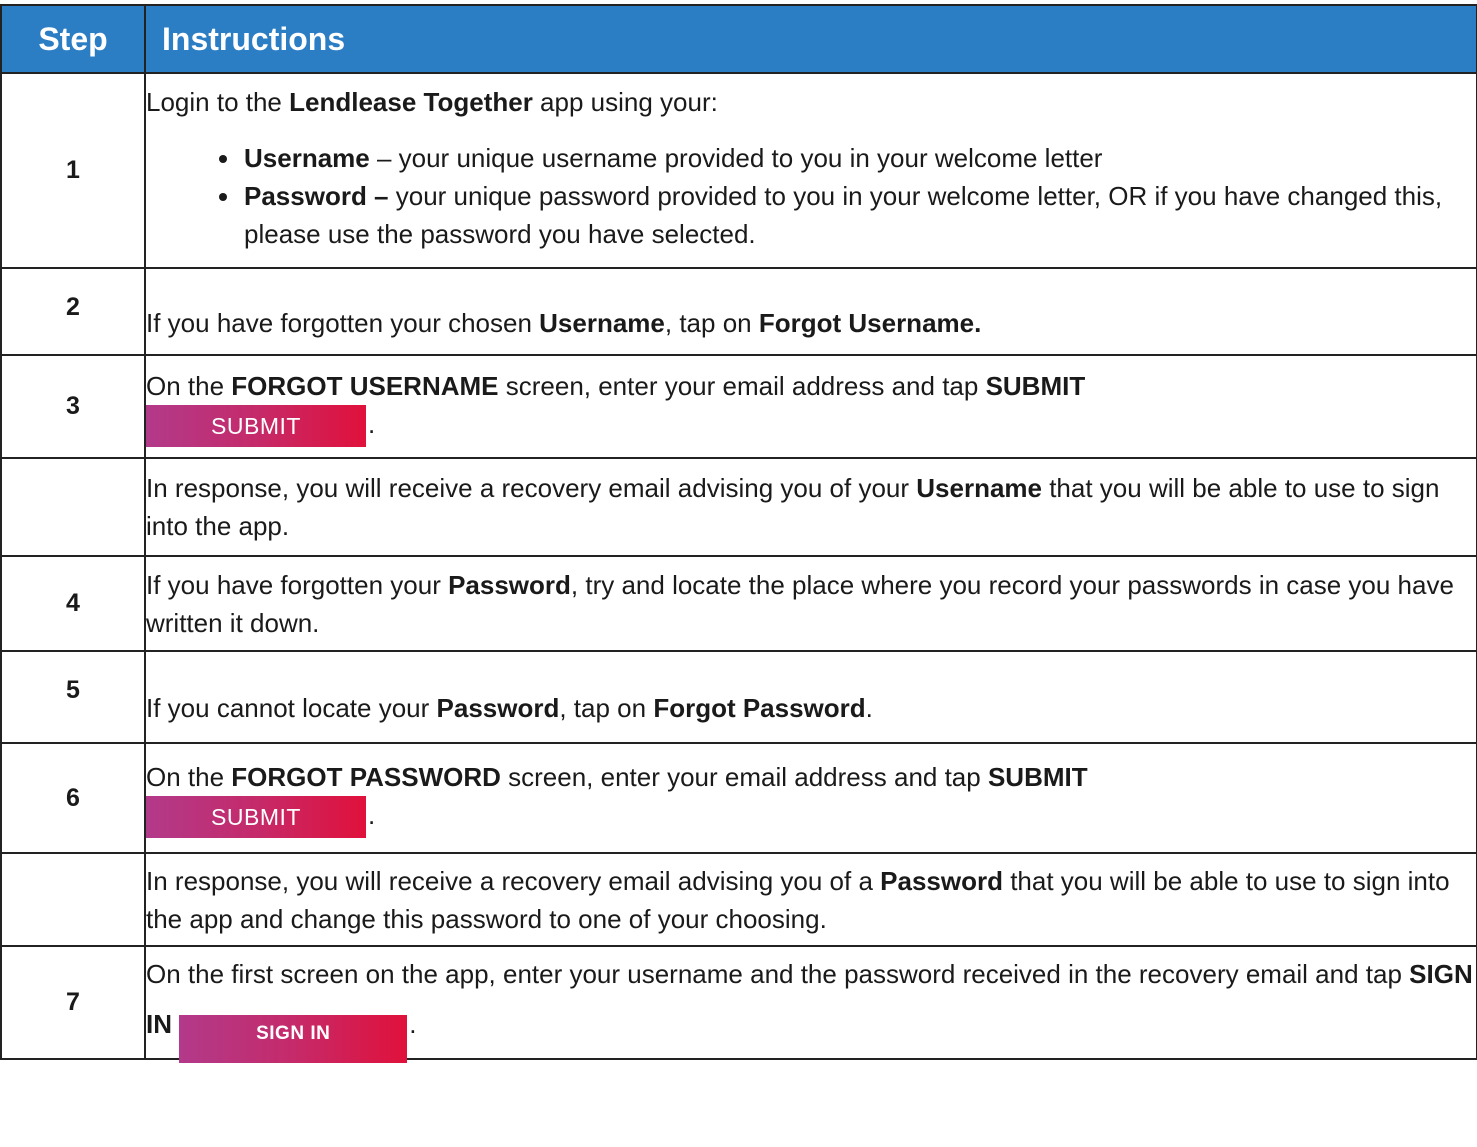 The width and height of the screenshot is (1477, 1147). Describe the element at coordinates (73, 1002) in the screenshot. I see `step-number: 7` at that location.